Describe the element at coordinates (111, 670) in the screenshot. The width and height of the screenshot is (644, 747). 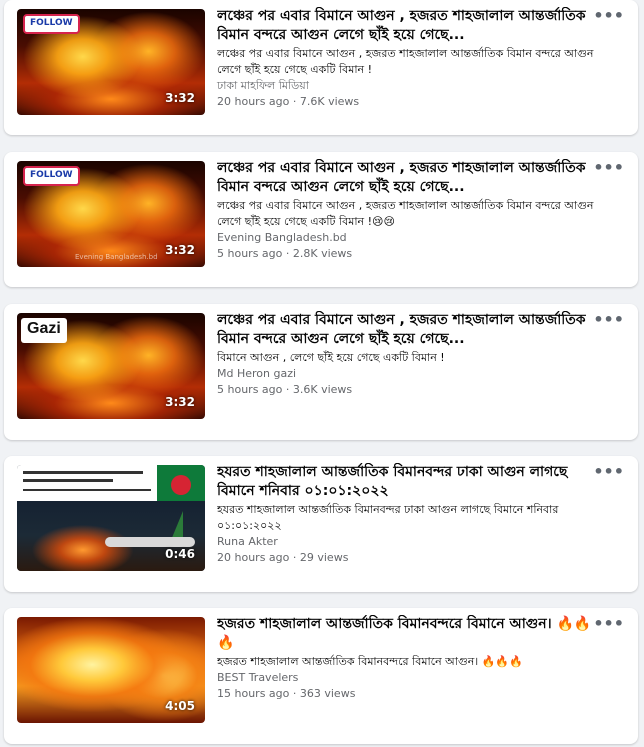
I see `video-thumbnail: 4:05` at that location.